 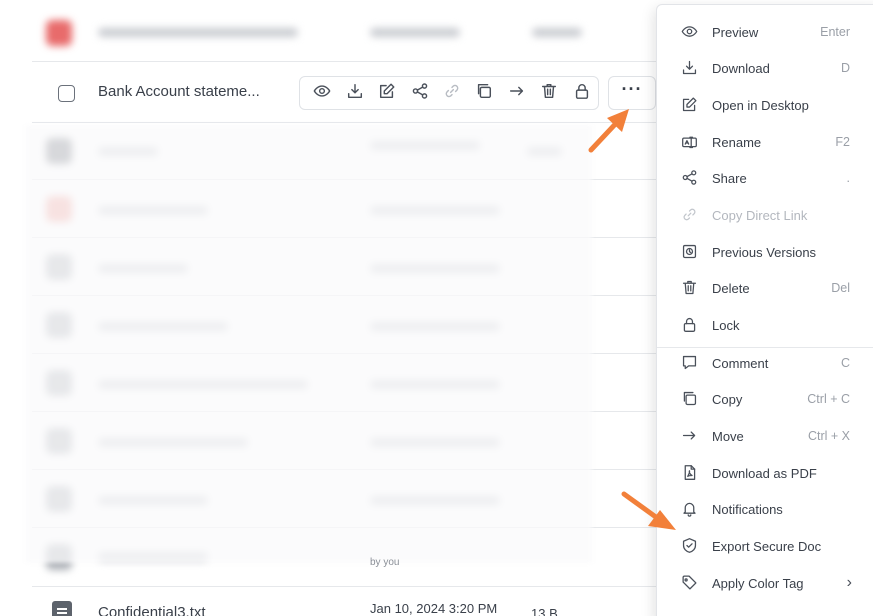 What do you see at coordinates (726, 325) in the screenshot?
I see `menu-item-label: Lock` at bounding box center [726, 325].